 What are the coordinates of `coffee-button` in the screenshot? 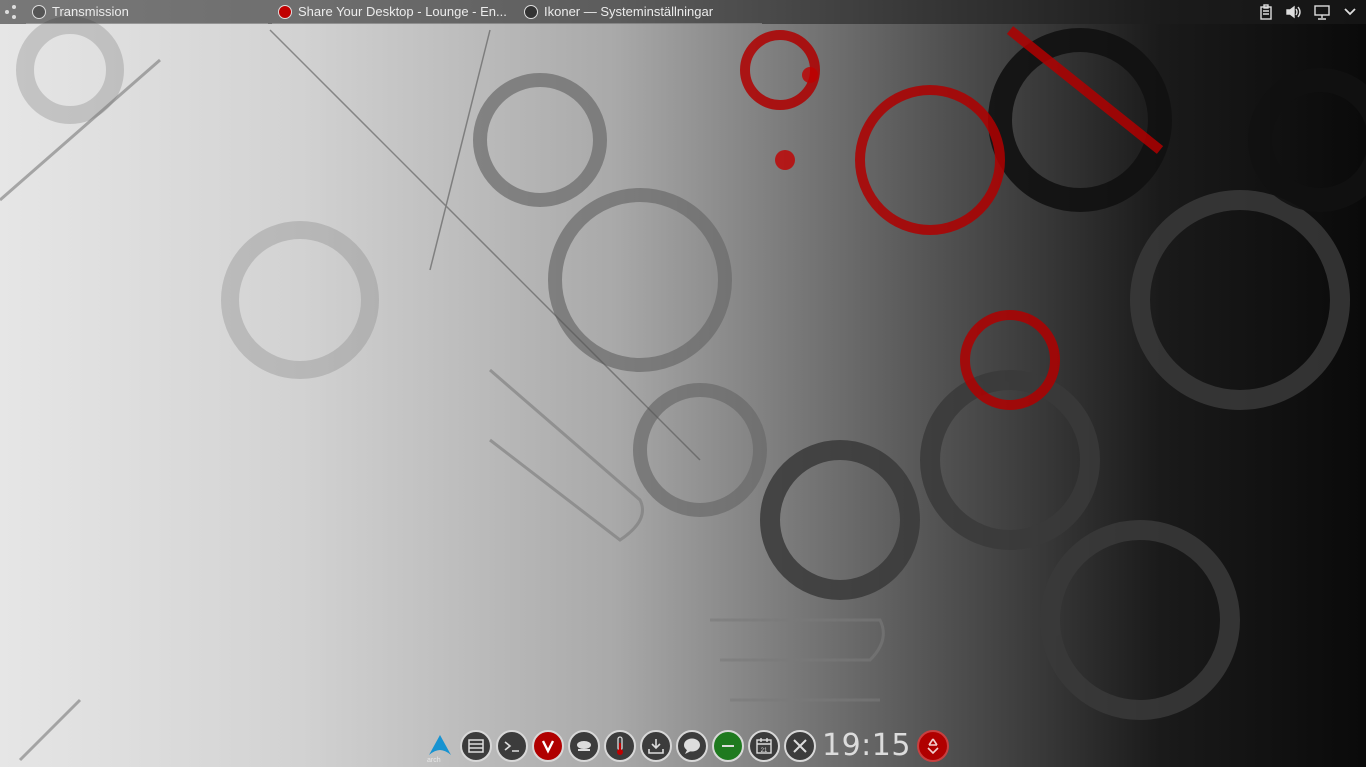 It's located at (584, 746).